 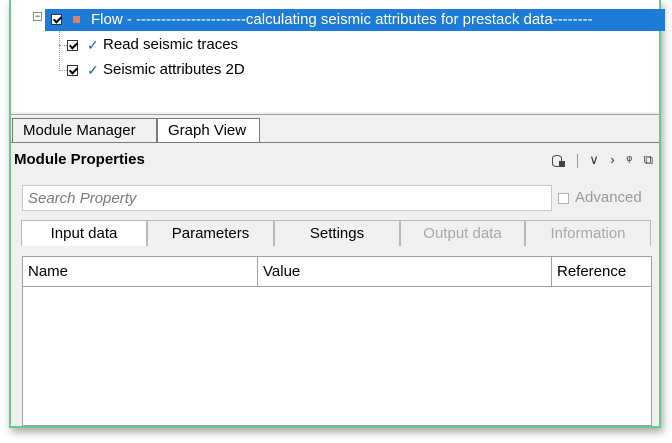 What do you see at coordinates (337, 233) in the screenshot?
I see `tab-settings: Settings` at bounding box center [337, 233].